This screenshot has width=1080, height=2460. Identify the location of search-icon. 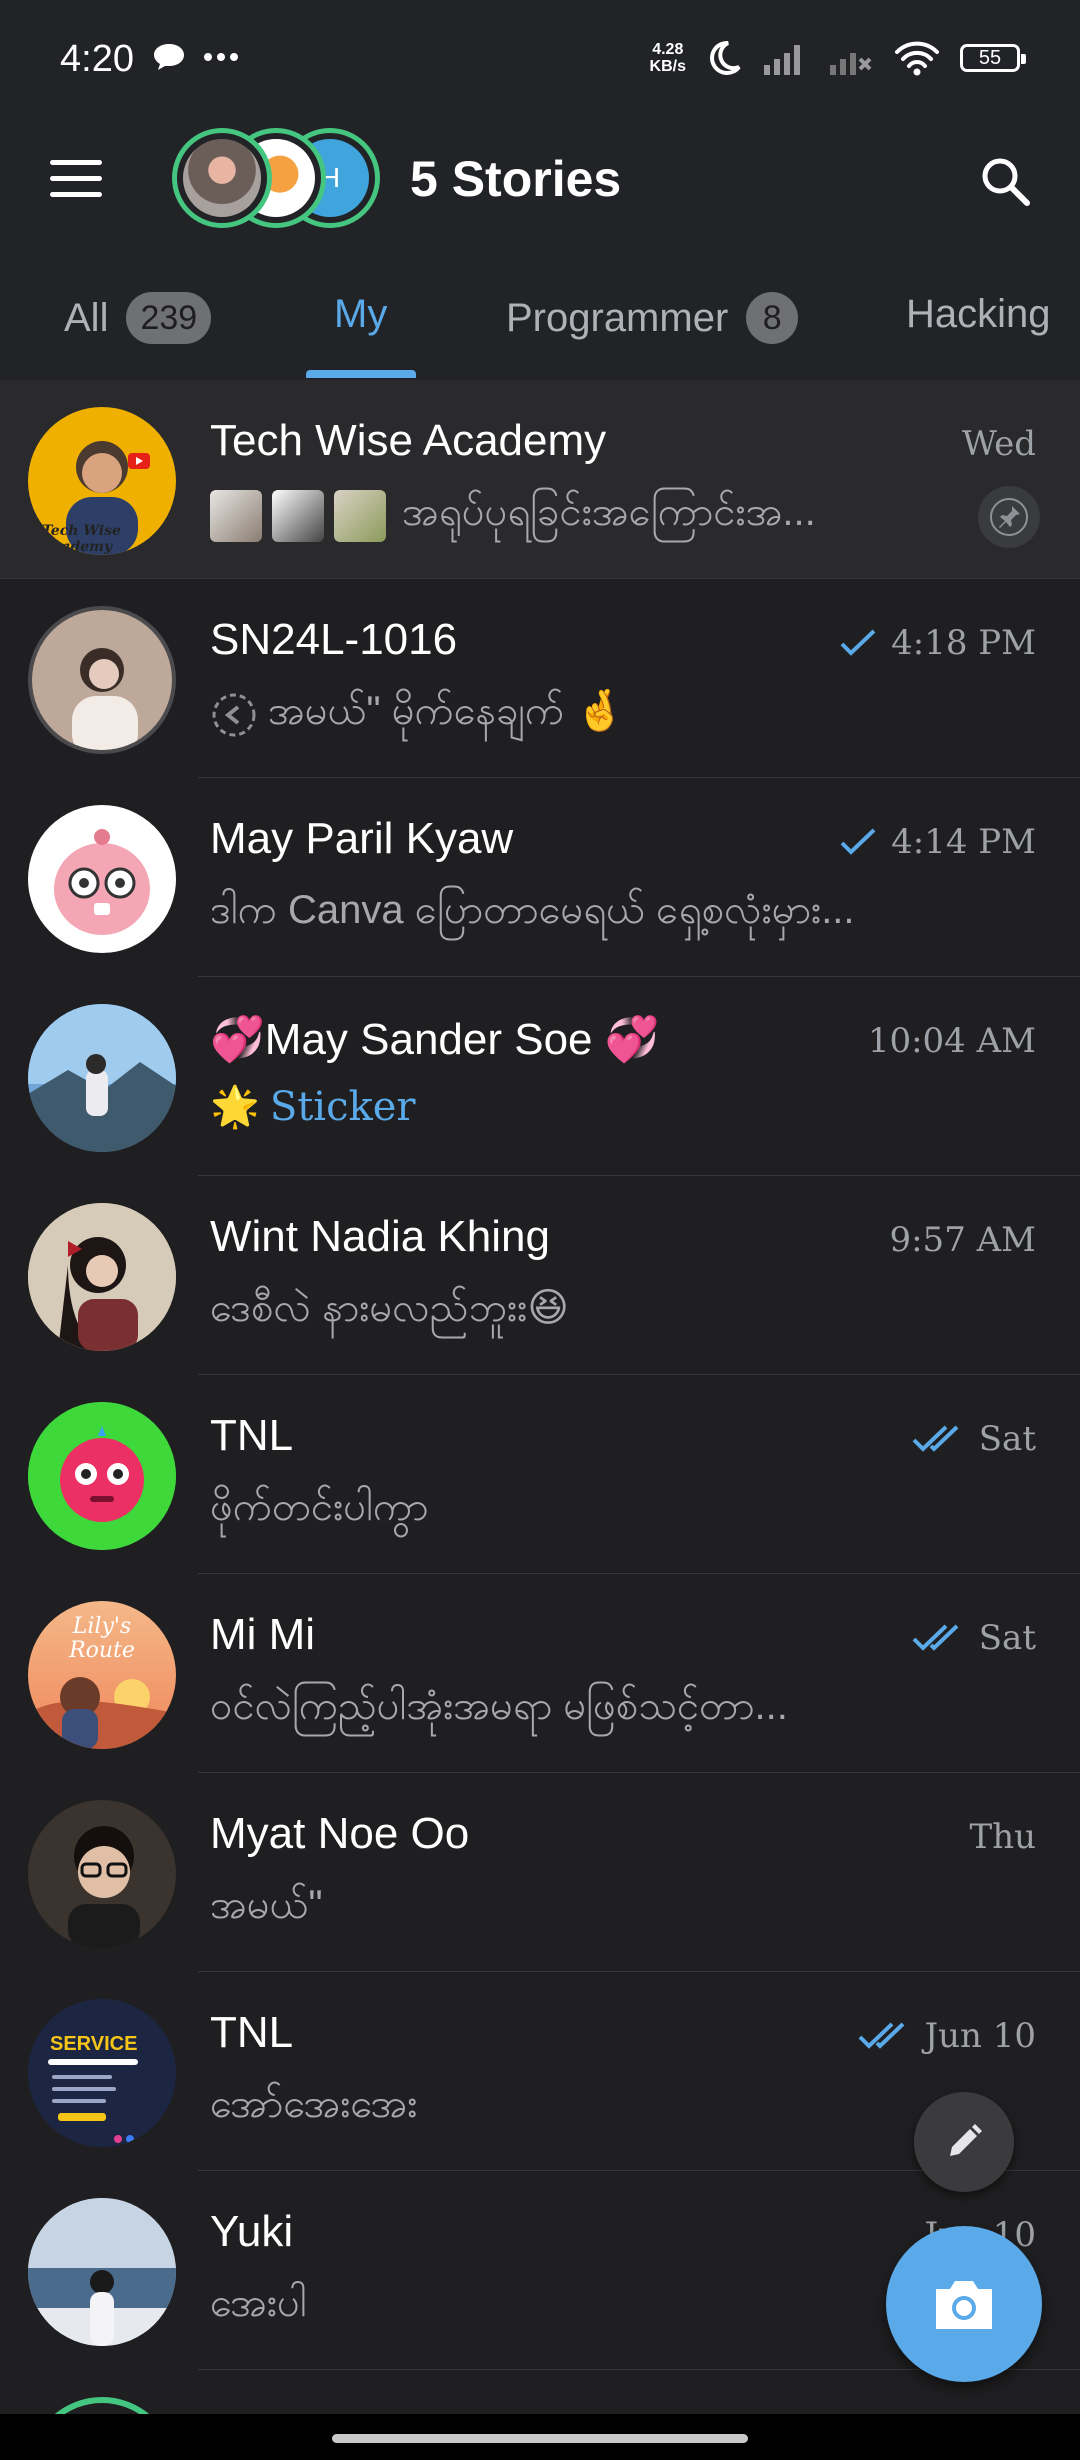
(1006, 182).